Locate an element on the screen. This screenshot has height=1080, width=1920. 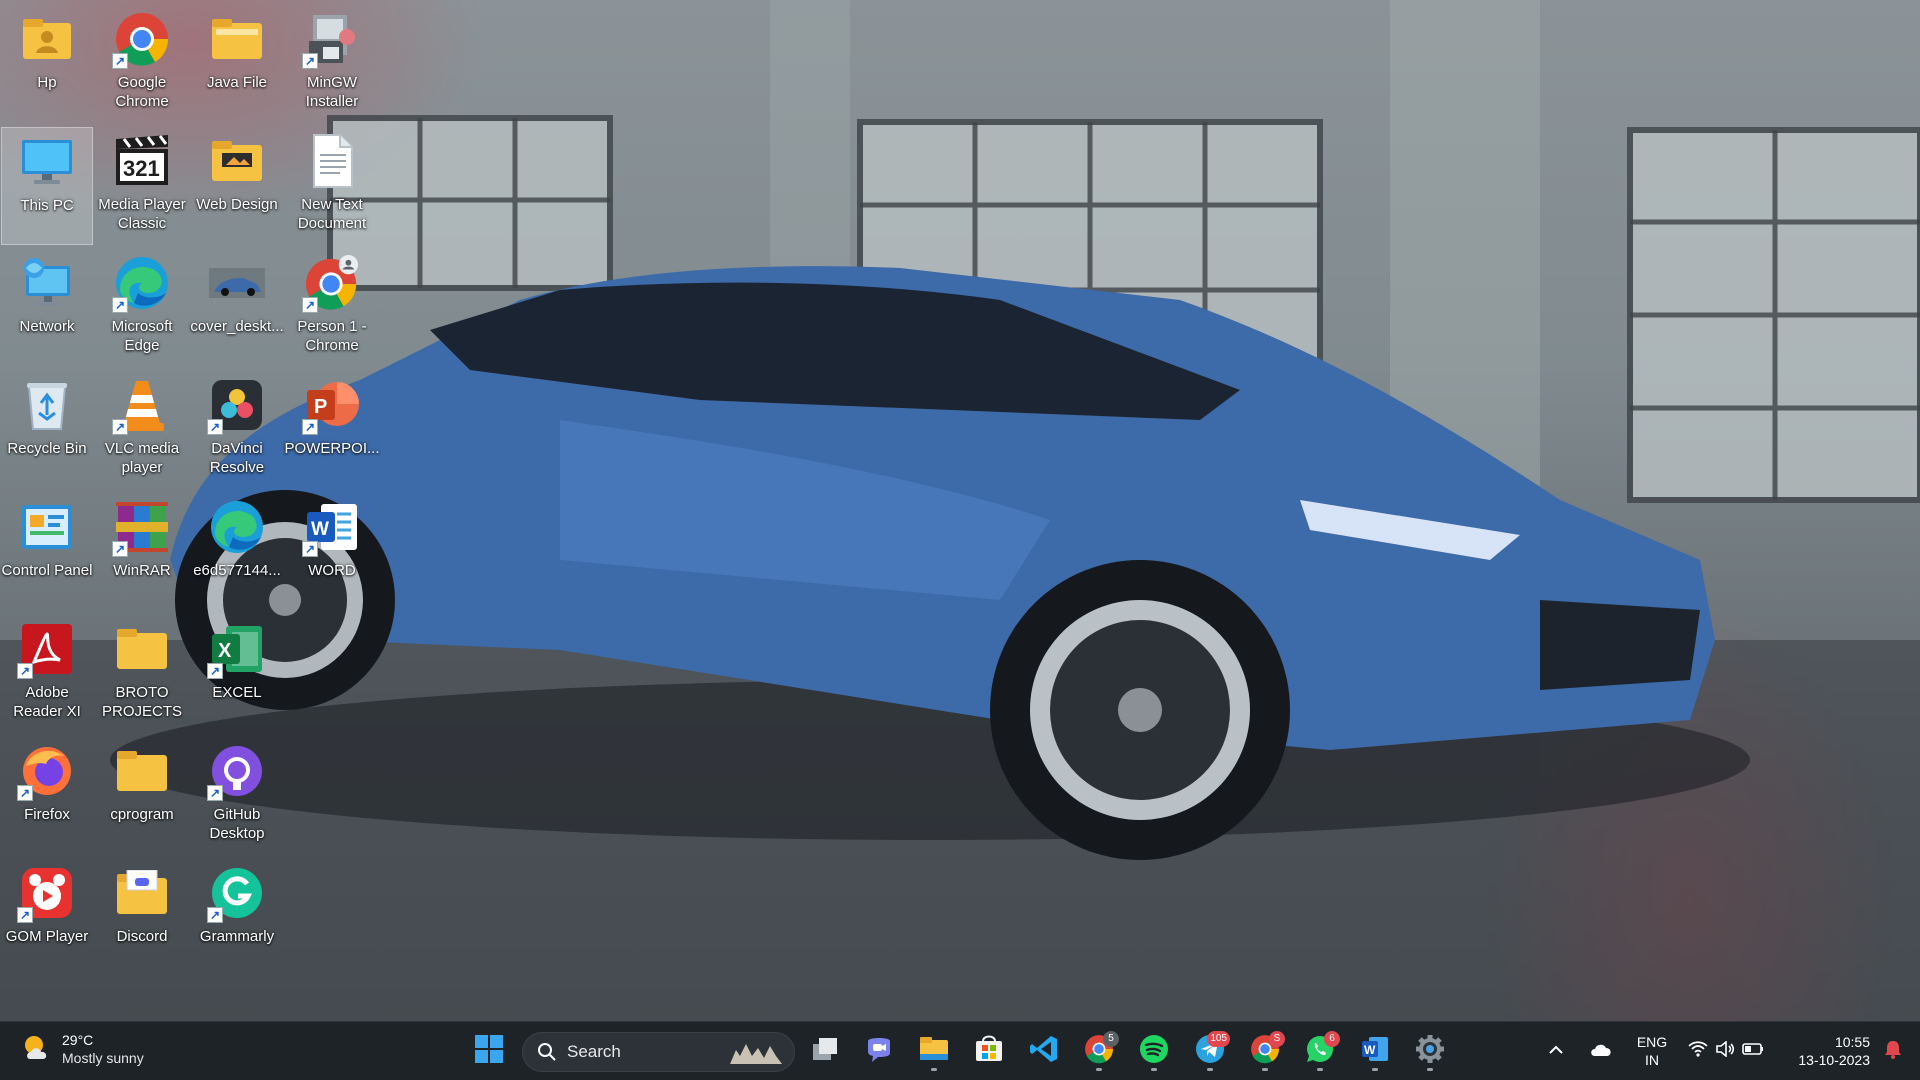
folder-icon is located at coordinates (237, 39).